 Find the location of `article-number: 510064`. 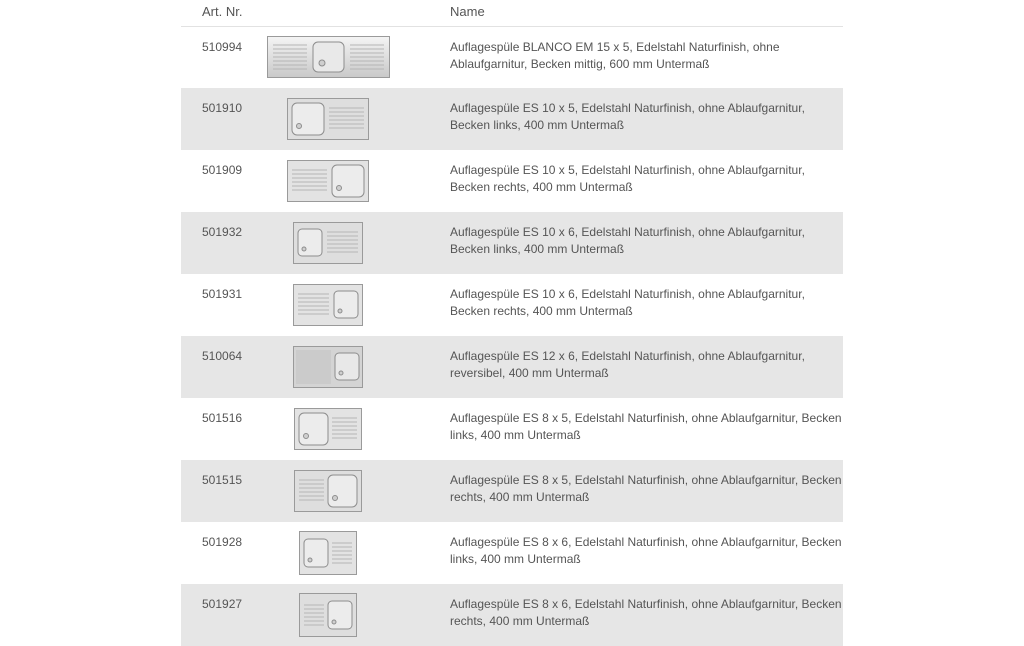

article-number: 510064 is located at coordinates (222, 356).